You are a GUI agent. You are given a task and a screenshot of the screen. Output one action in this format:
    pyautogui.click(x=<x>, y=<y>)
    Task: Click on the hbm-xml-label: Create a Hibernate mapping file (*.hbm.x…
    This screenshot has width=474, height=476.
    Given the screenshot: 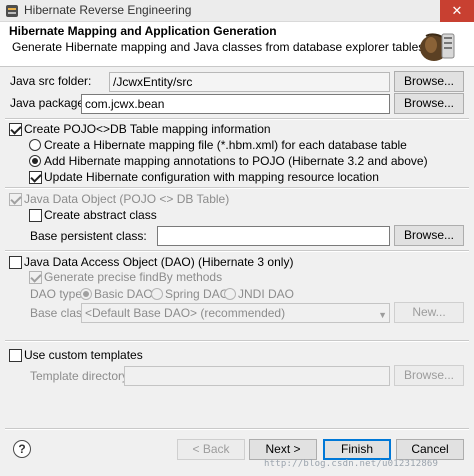 What is the action you would take?
    pyautogui.click(x=225, y=145)
    